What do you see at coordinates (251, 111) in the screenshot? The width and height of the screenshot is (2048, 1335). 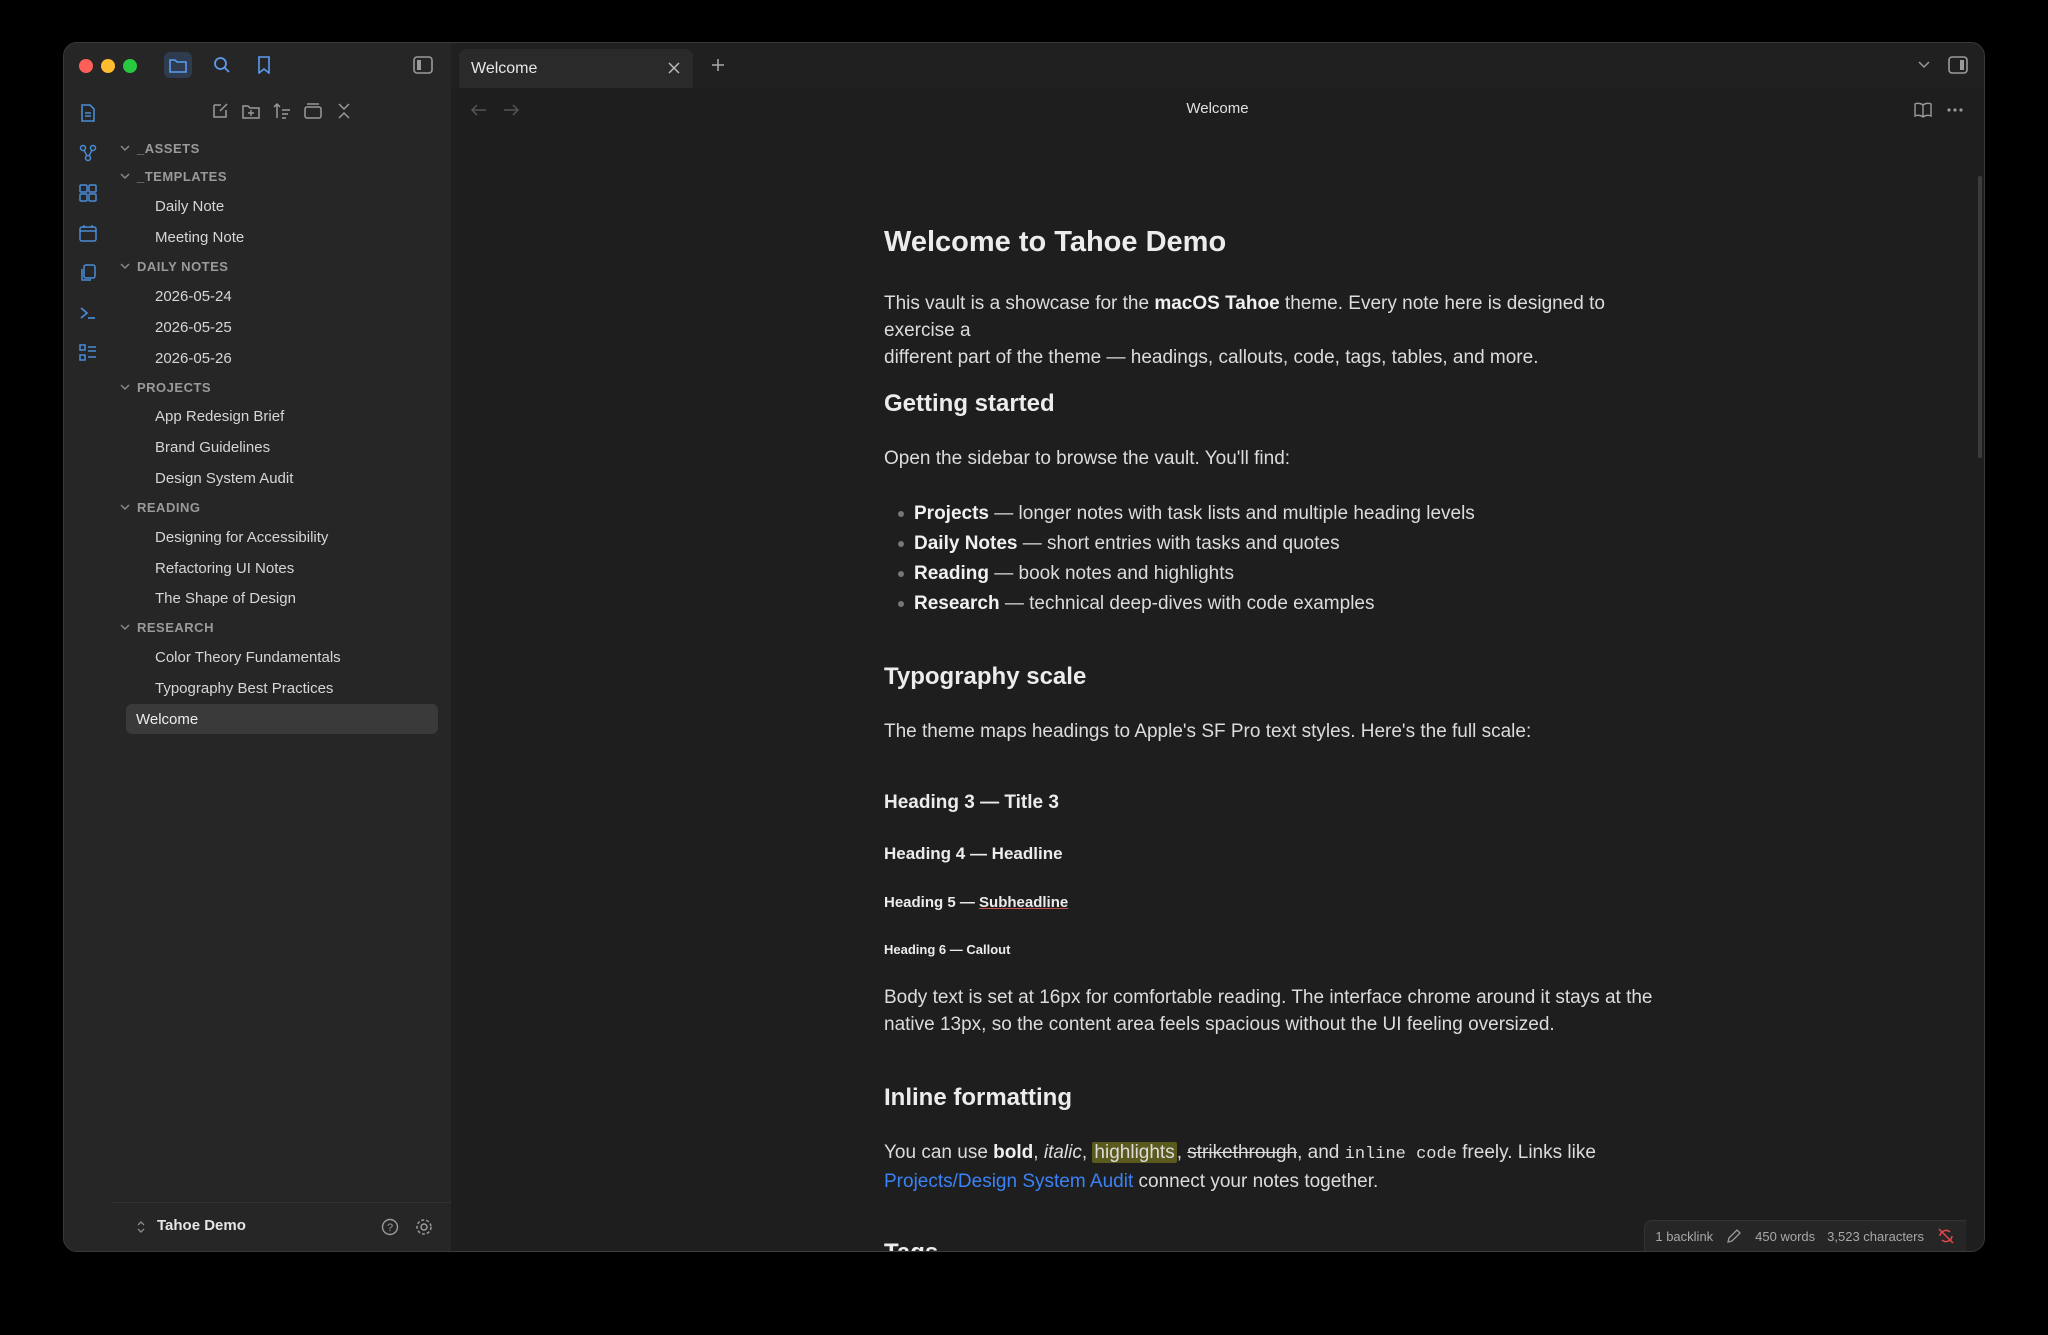 I see `new-folder-icon` at bounding box center [251, 111].